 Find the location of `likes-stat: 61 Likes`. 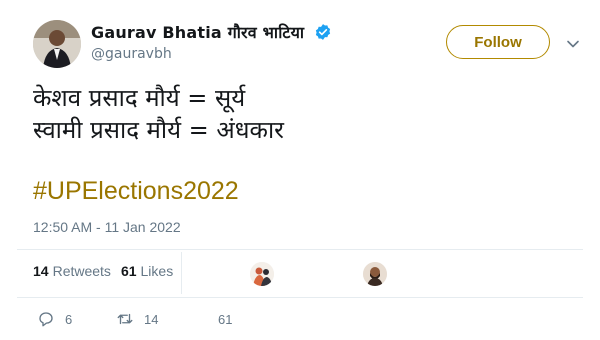

likes-stat: 61 Likes is located at coordinates (147, 271).